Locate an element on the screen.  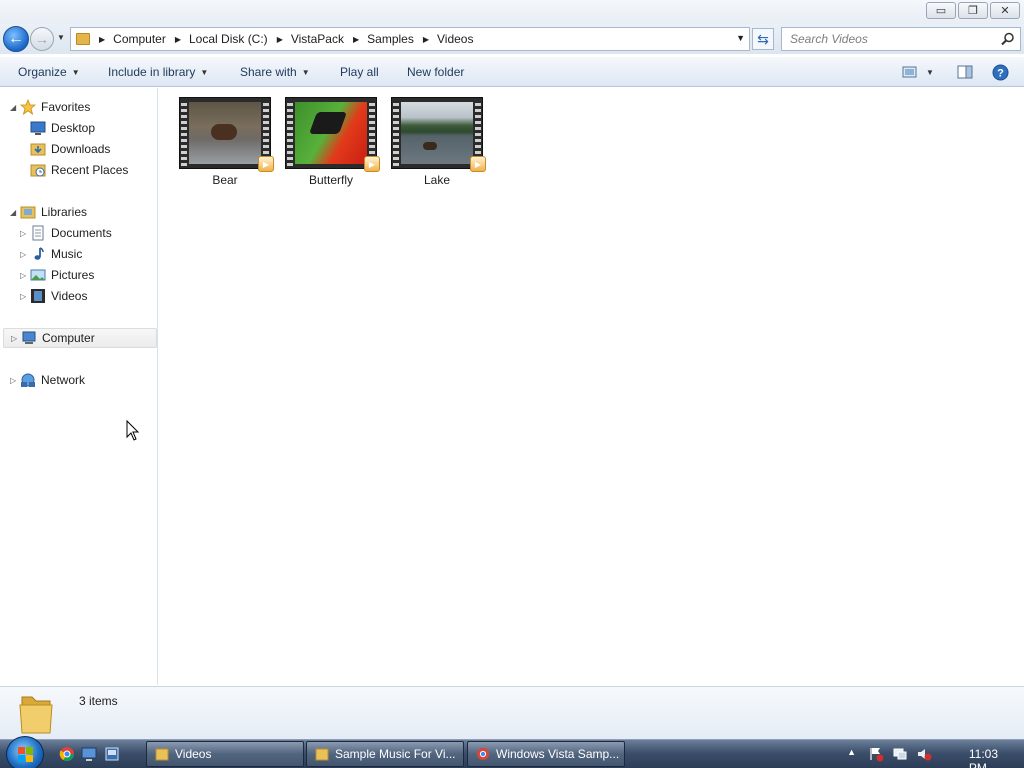
search-icon is located at coordinates (1008, 39).